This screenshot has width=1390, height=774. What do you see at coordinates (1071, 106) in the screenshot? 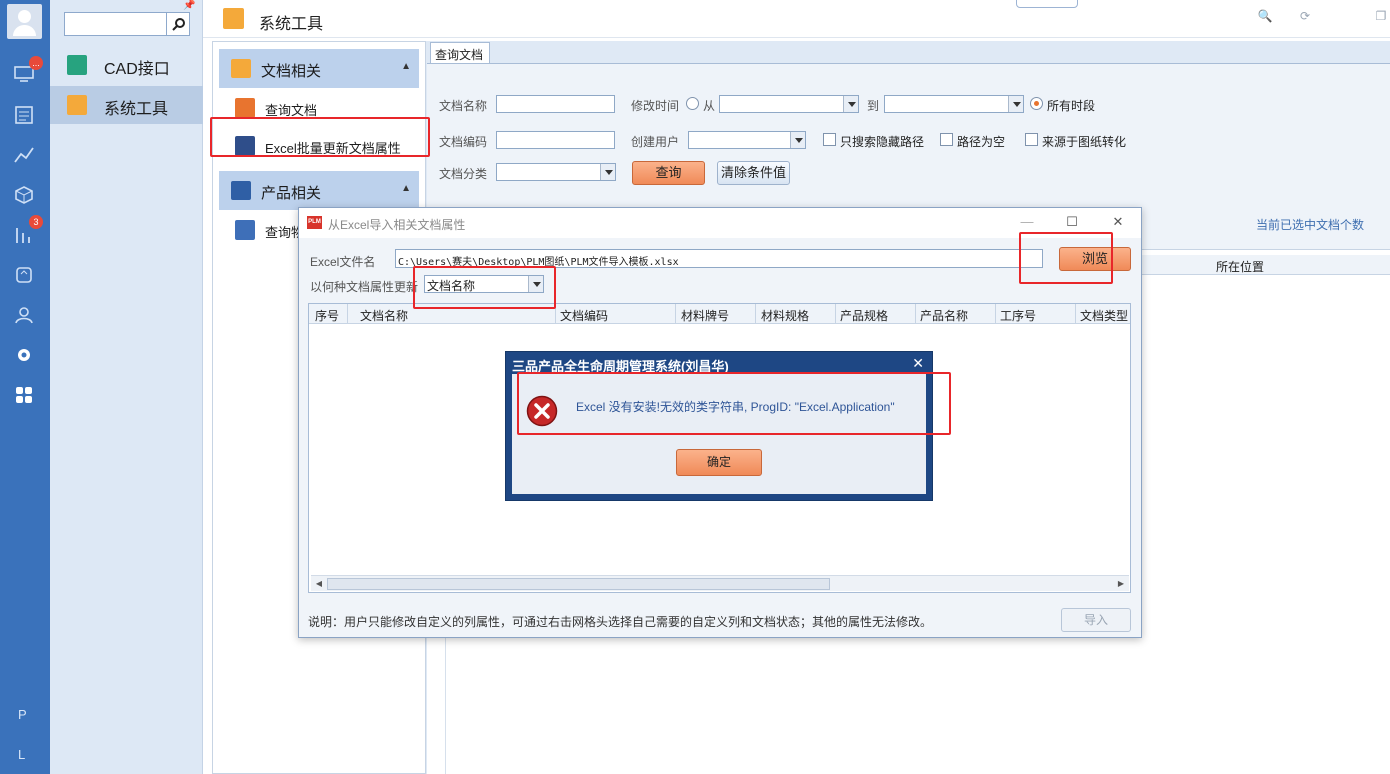
I see `all-periods-label: 所有时段` at bounding box center [1071, 106].